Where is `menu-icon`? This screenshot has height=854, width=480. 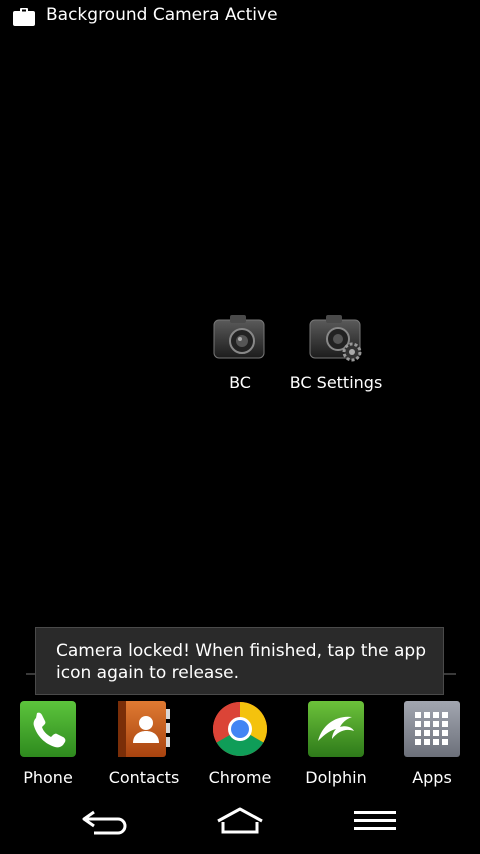 menu-icon is located at coordinates (375, 820).